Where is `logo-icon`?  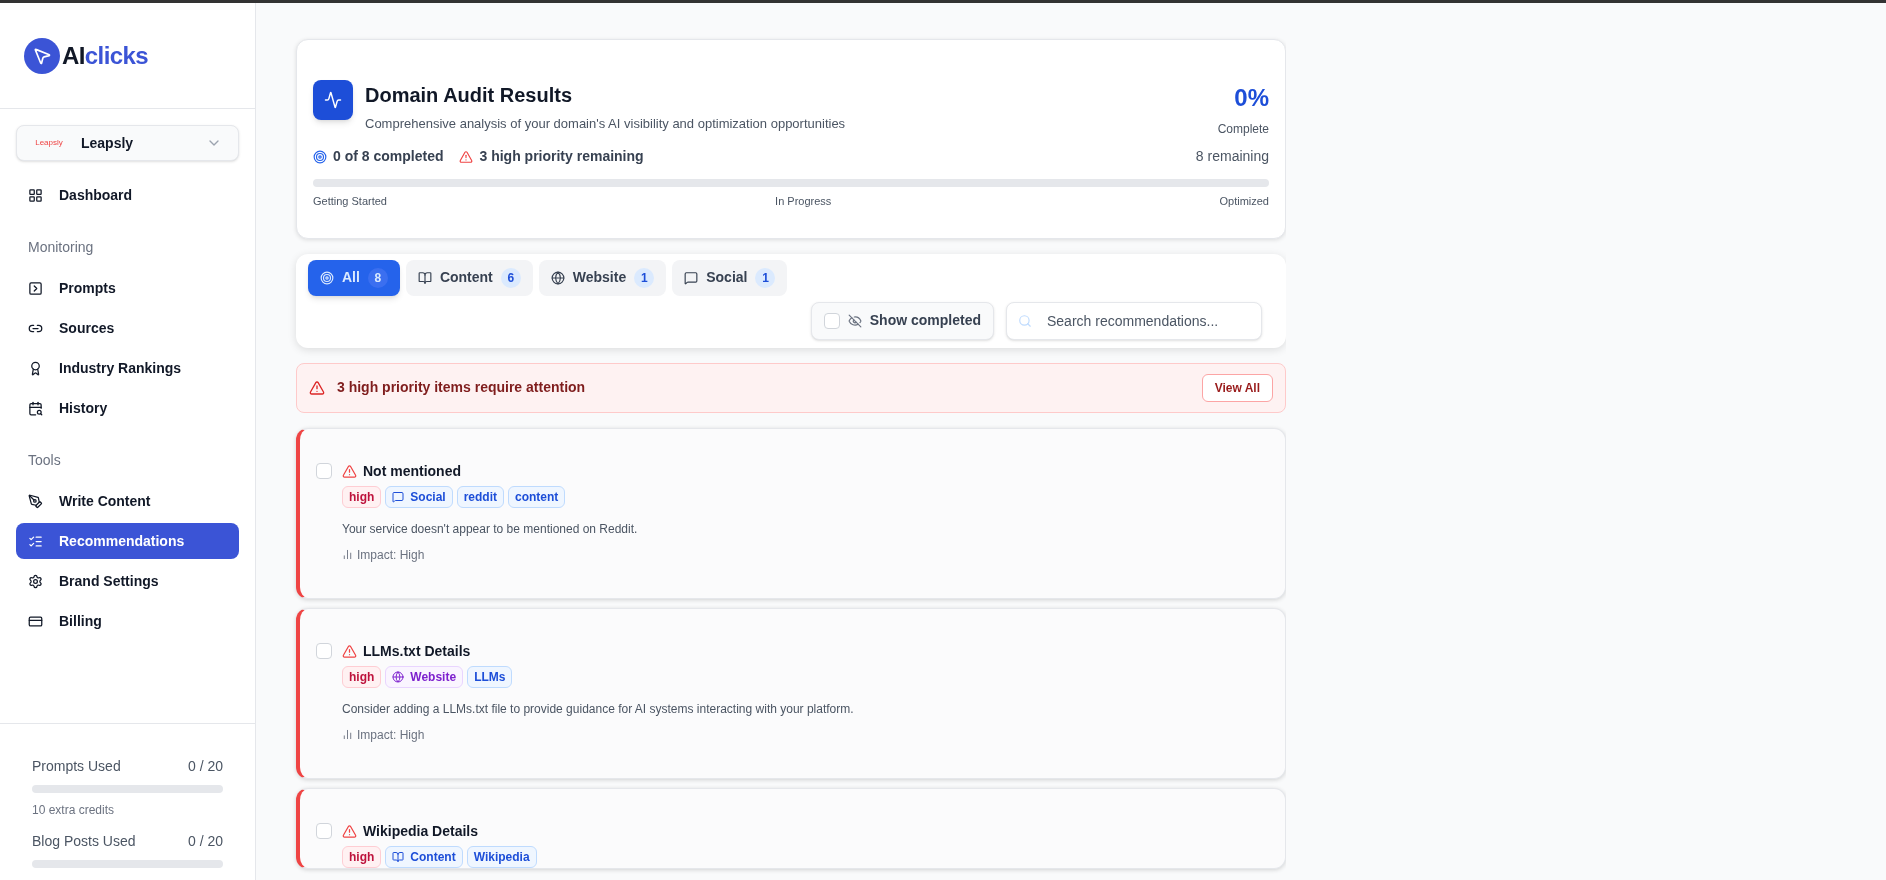 logo-icon is located at coordinates (42, 55).